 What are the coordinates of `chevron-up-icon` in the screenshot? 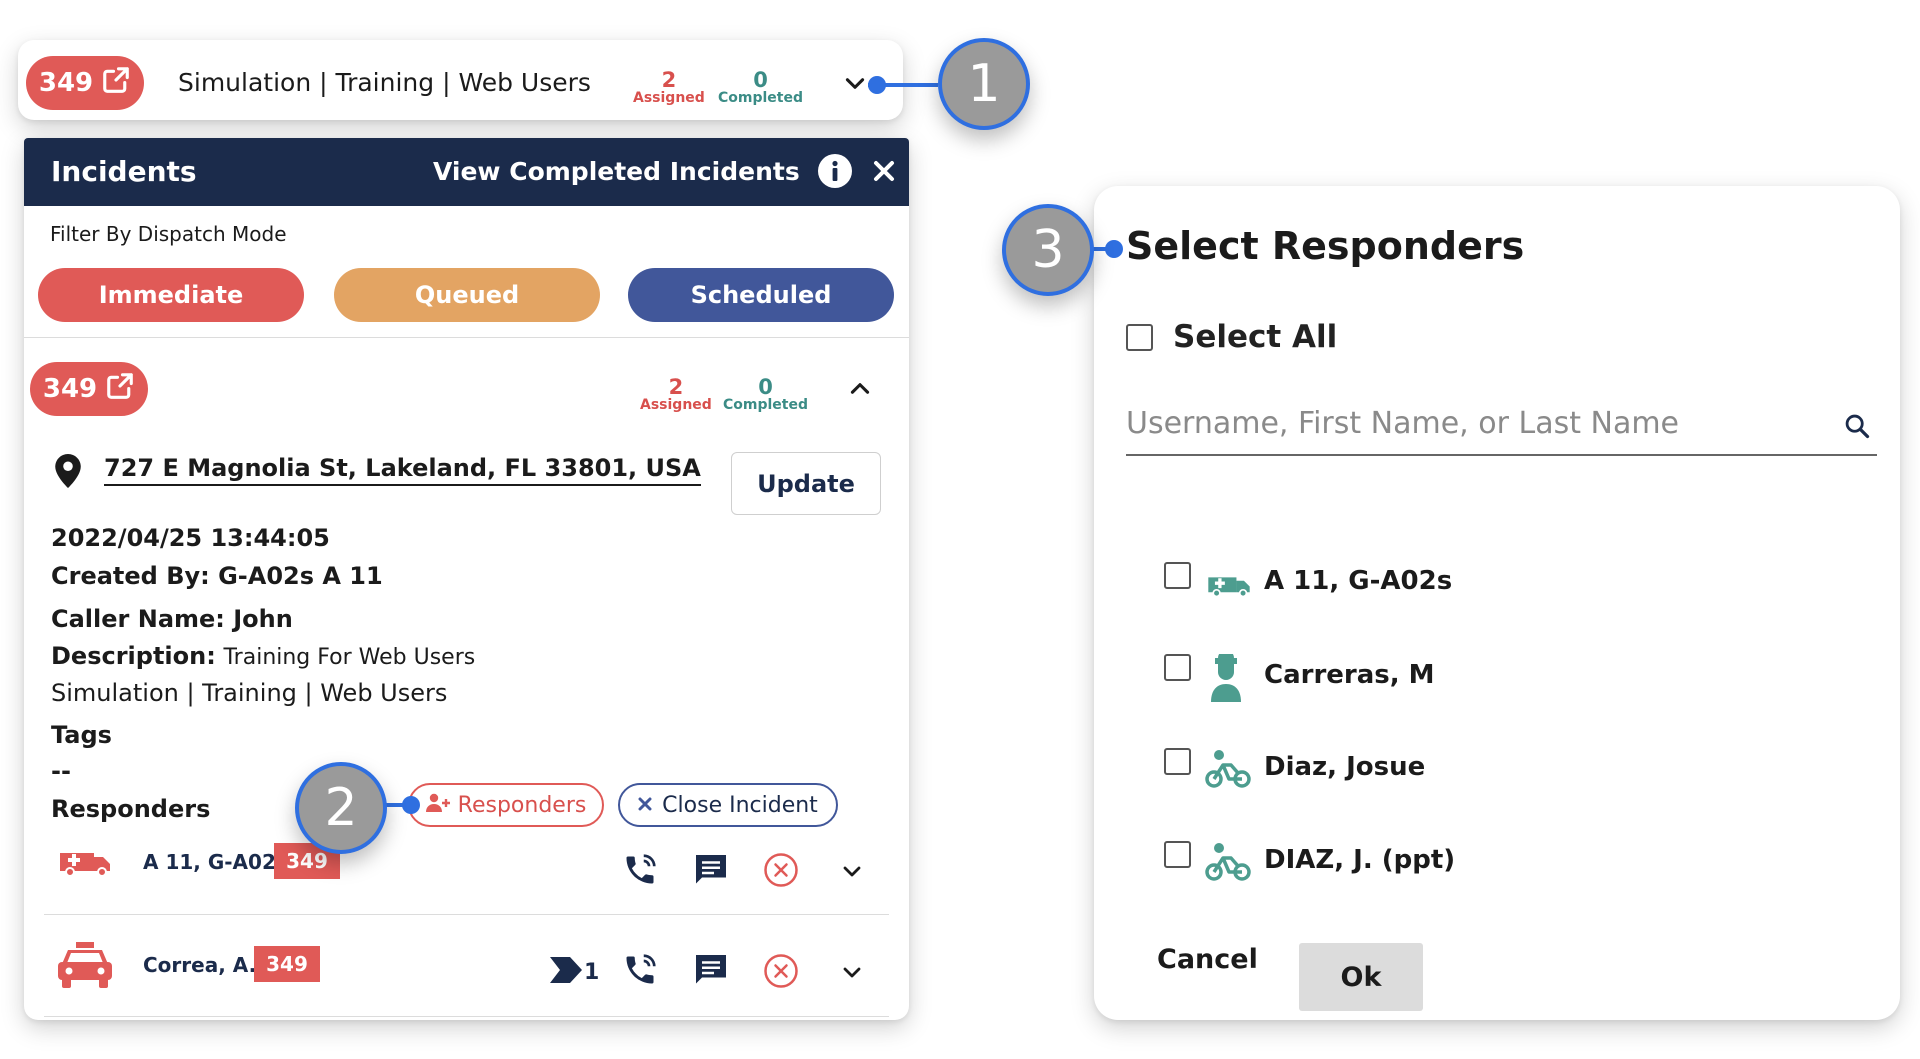 It's located at (860, 391).